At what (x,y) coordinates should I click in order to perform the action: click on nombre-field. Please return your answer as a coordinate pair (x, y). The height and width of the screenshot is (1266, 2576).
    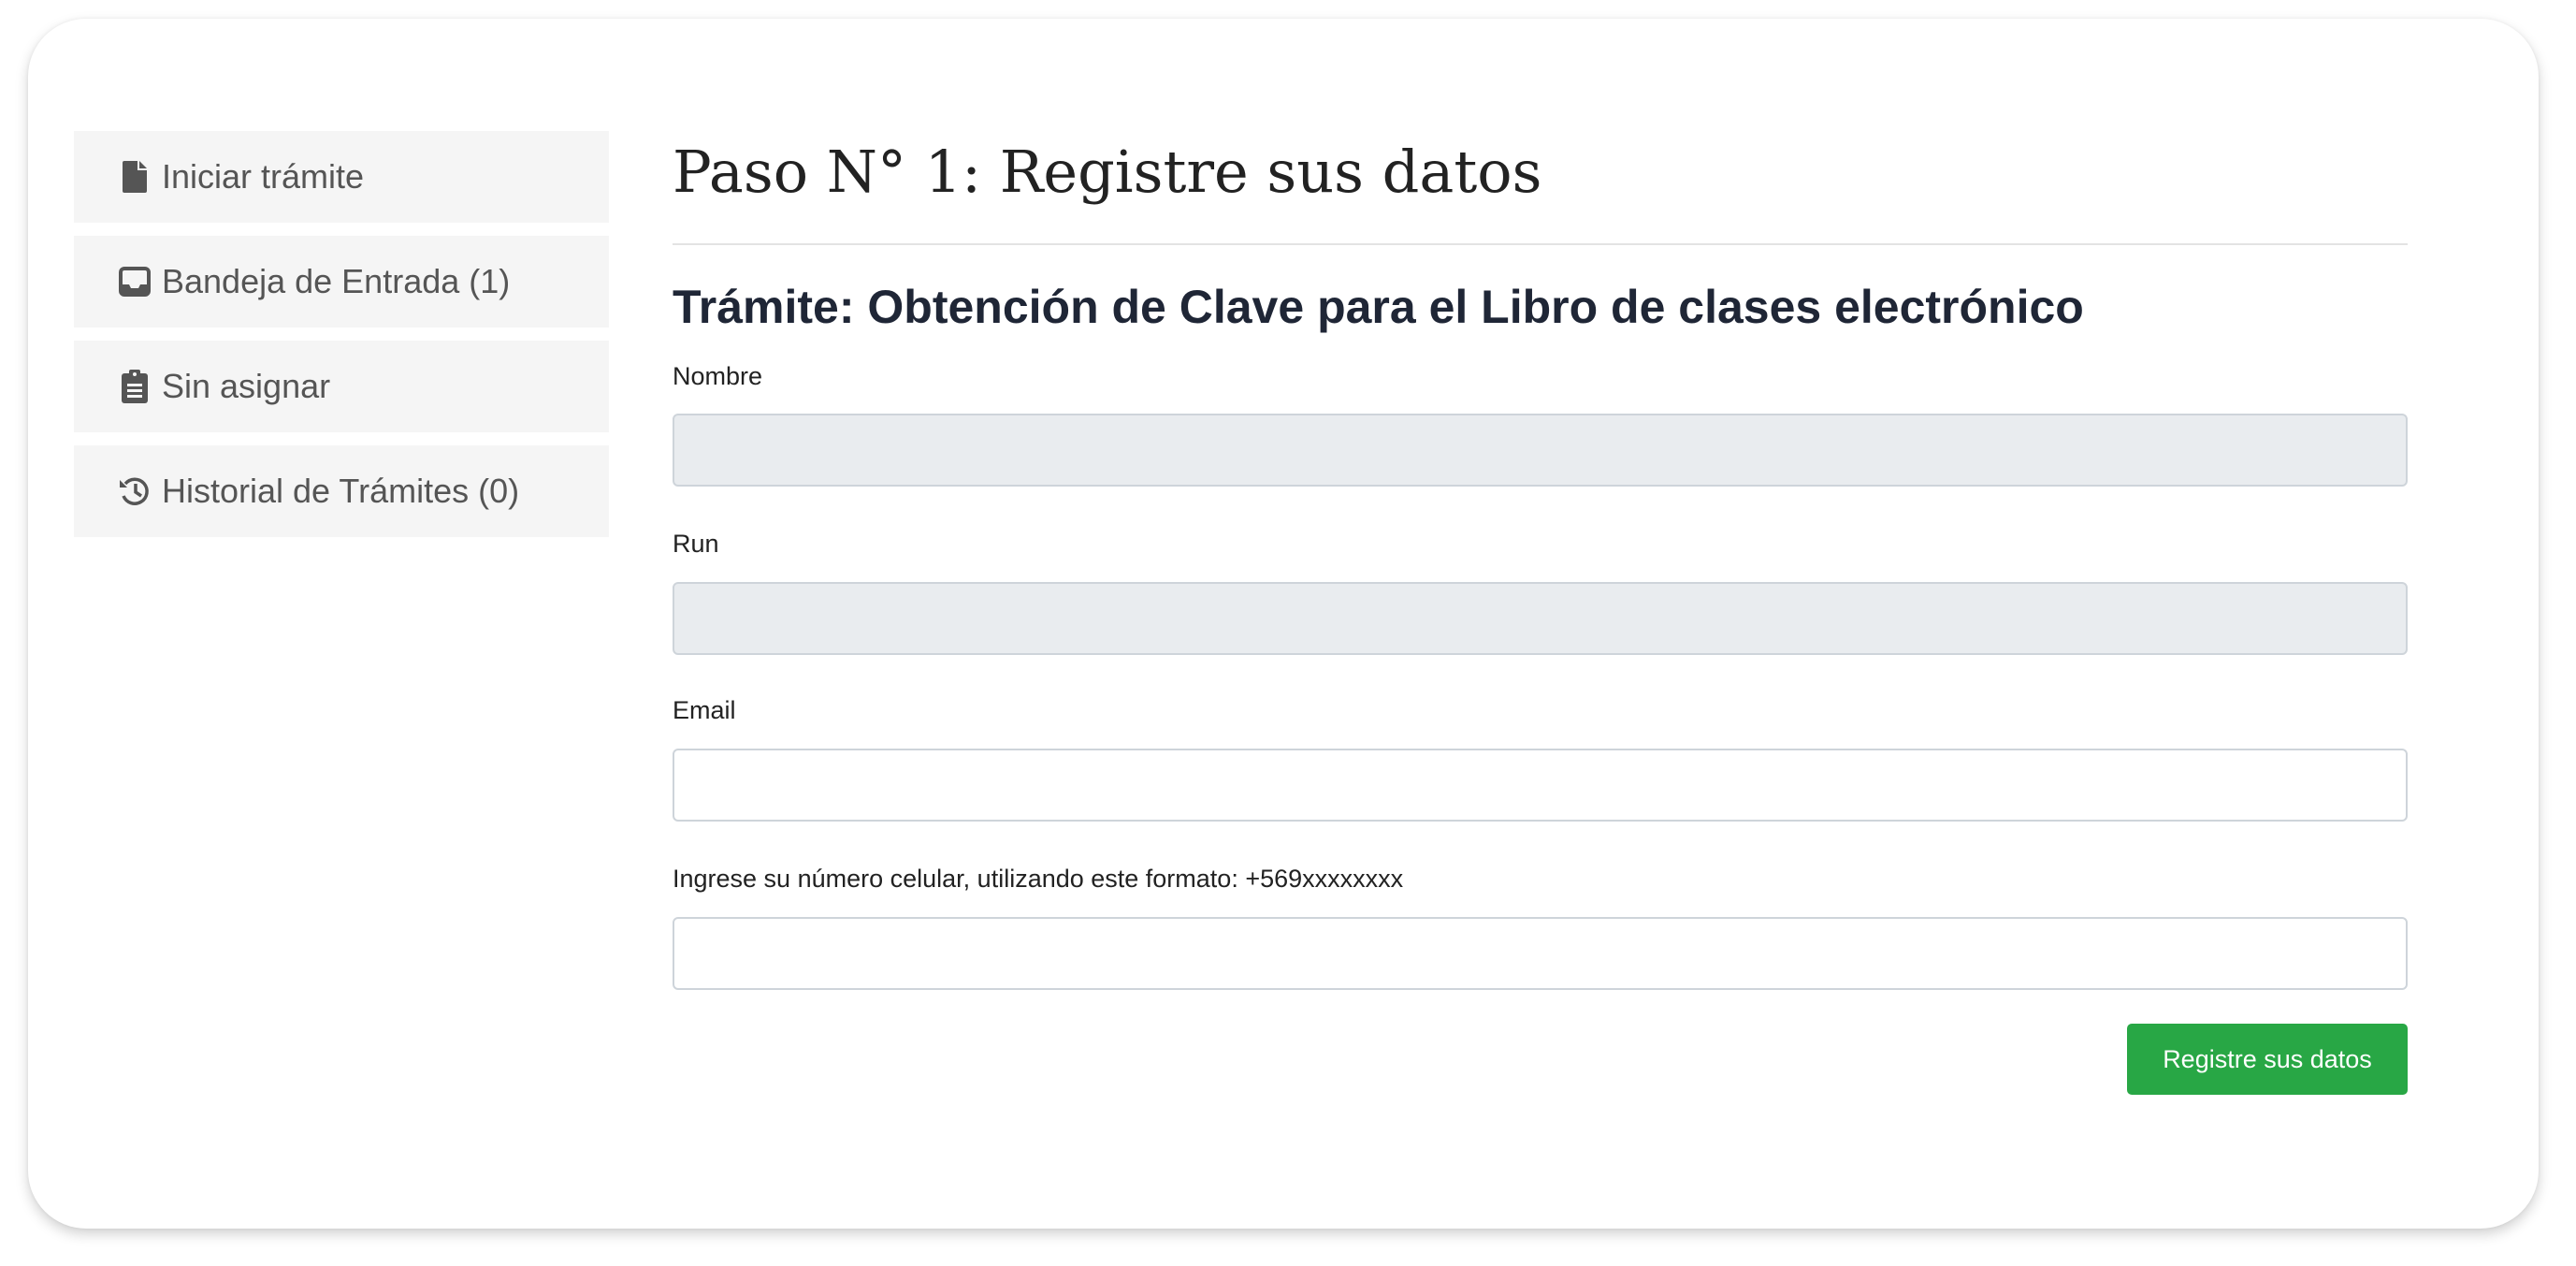
    Looking at the image, I should click on (1540, 450).